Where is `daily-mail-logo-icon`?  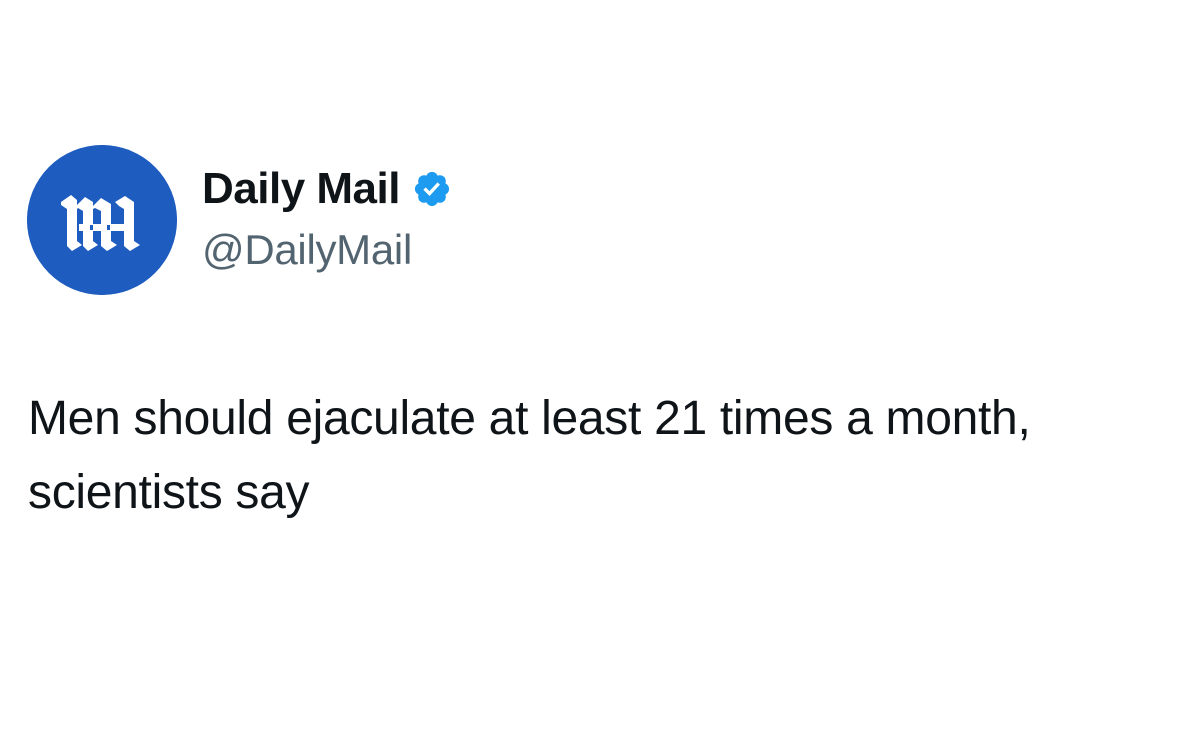 daily-mail-logo-icon is located at coordinates (102, 220).